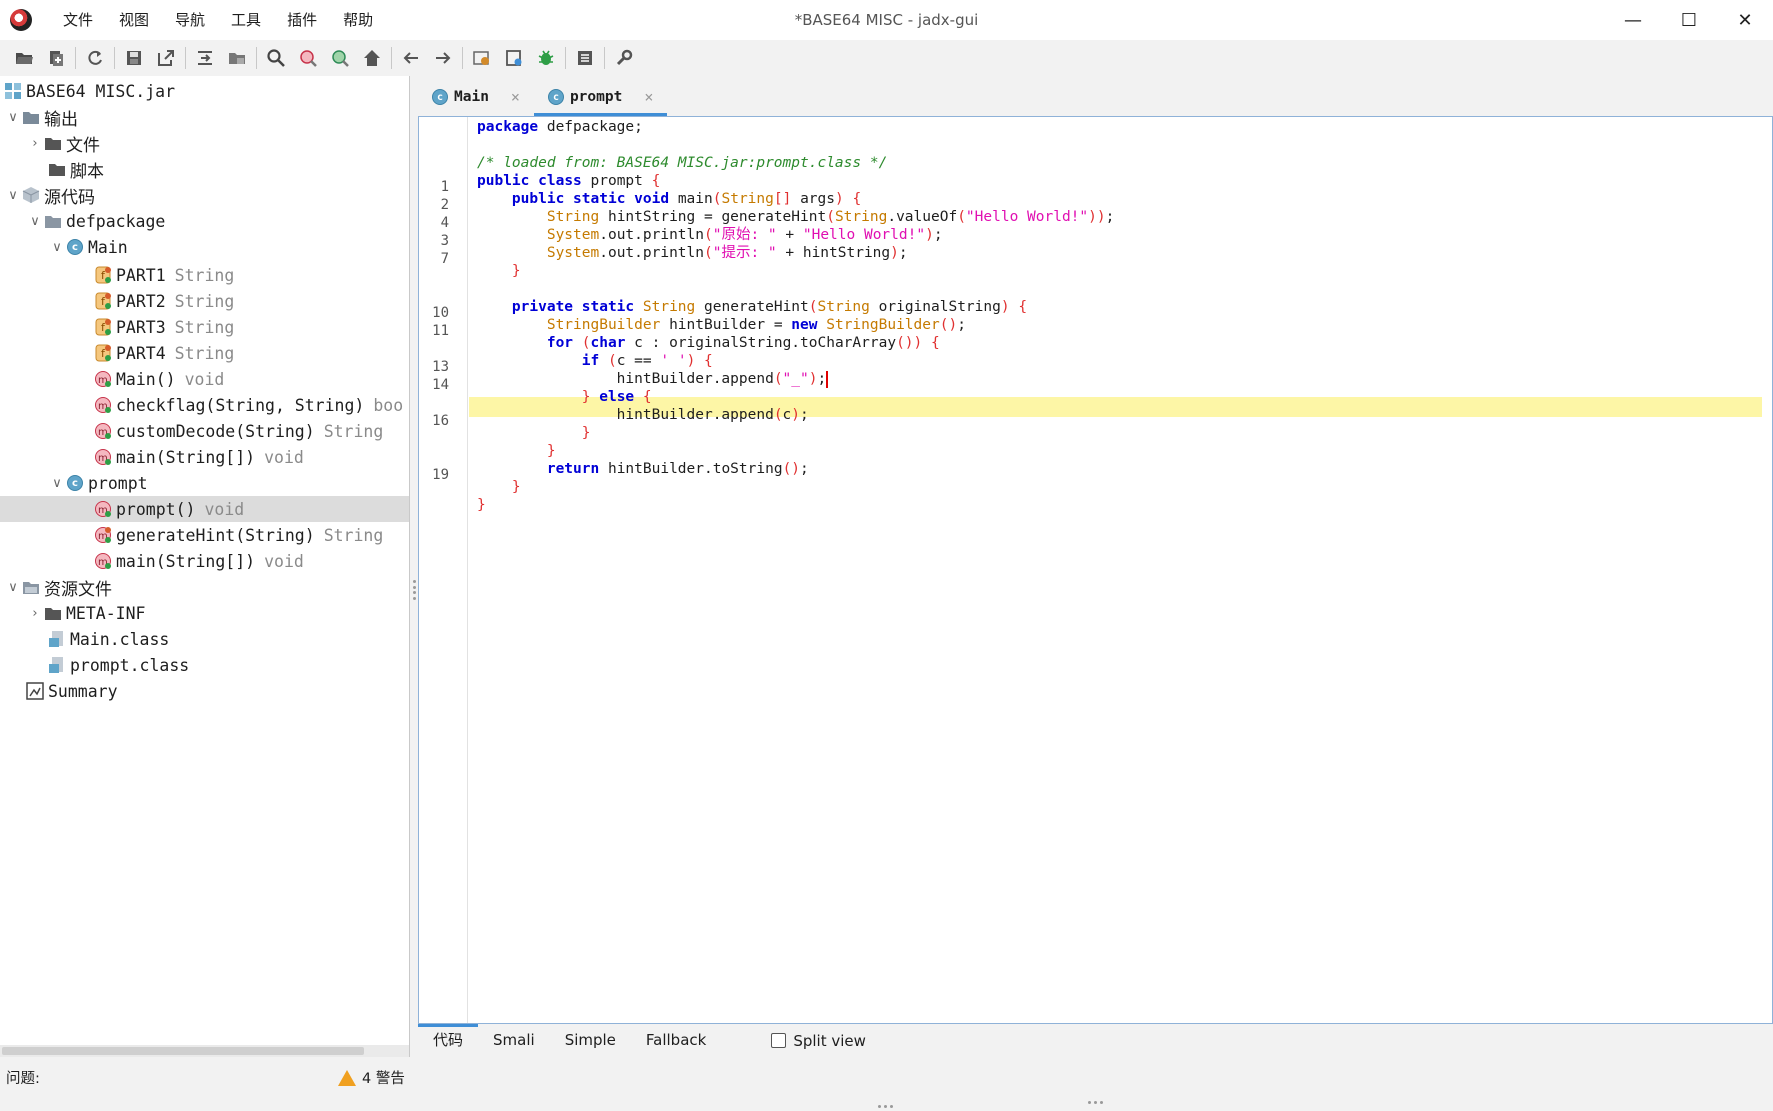 This screenshot has width=1773, height=1111. I want to click on tree-node-summary: Summary, so click(204, 691).